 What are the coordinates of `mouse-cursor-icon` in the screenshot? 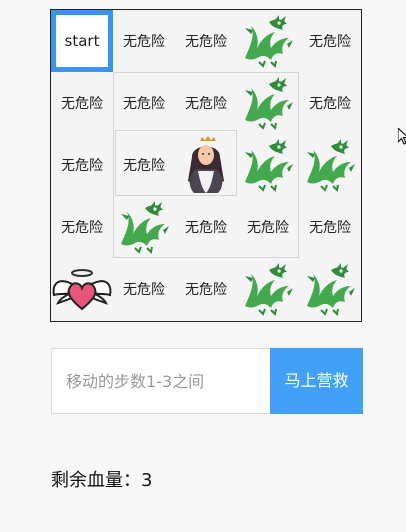 It's located at (402, 136).